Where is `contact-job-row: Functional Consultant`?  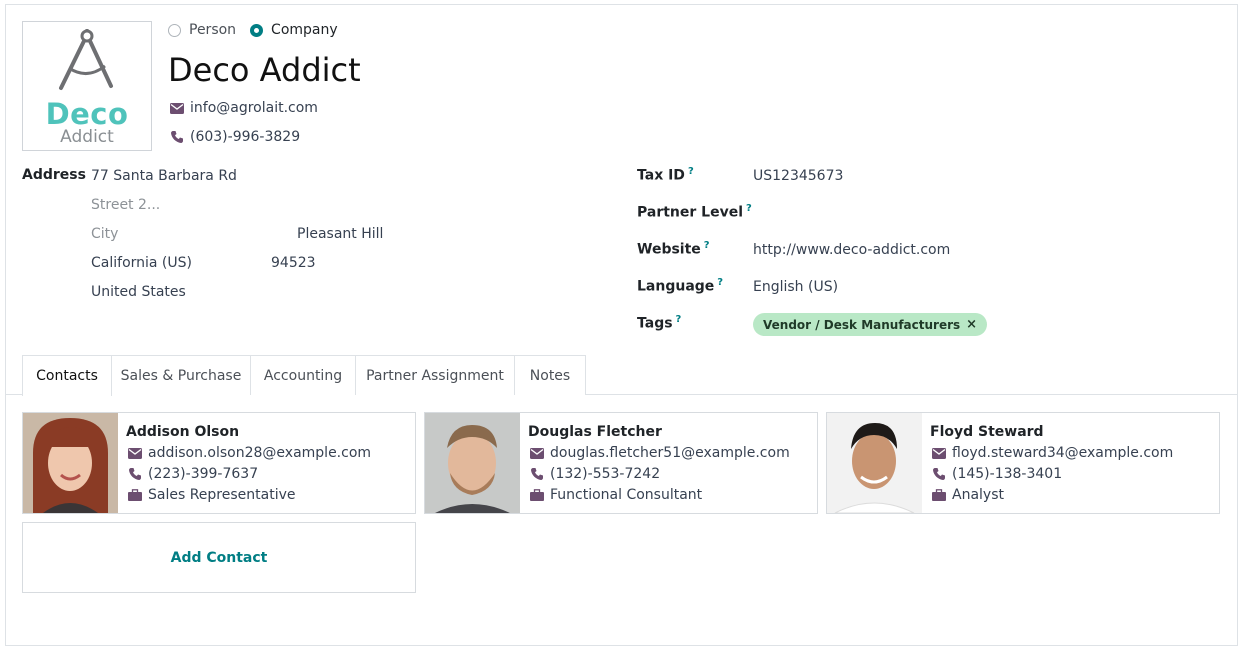 contact-job-row: Functional Consultant is located at coordinates (616, 495).